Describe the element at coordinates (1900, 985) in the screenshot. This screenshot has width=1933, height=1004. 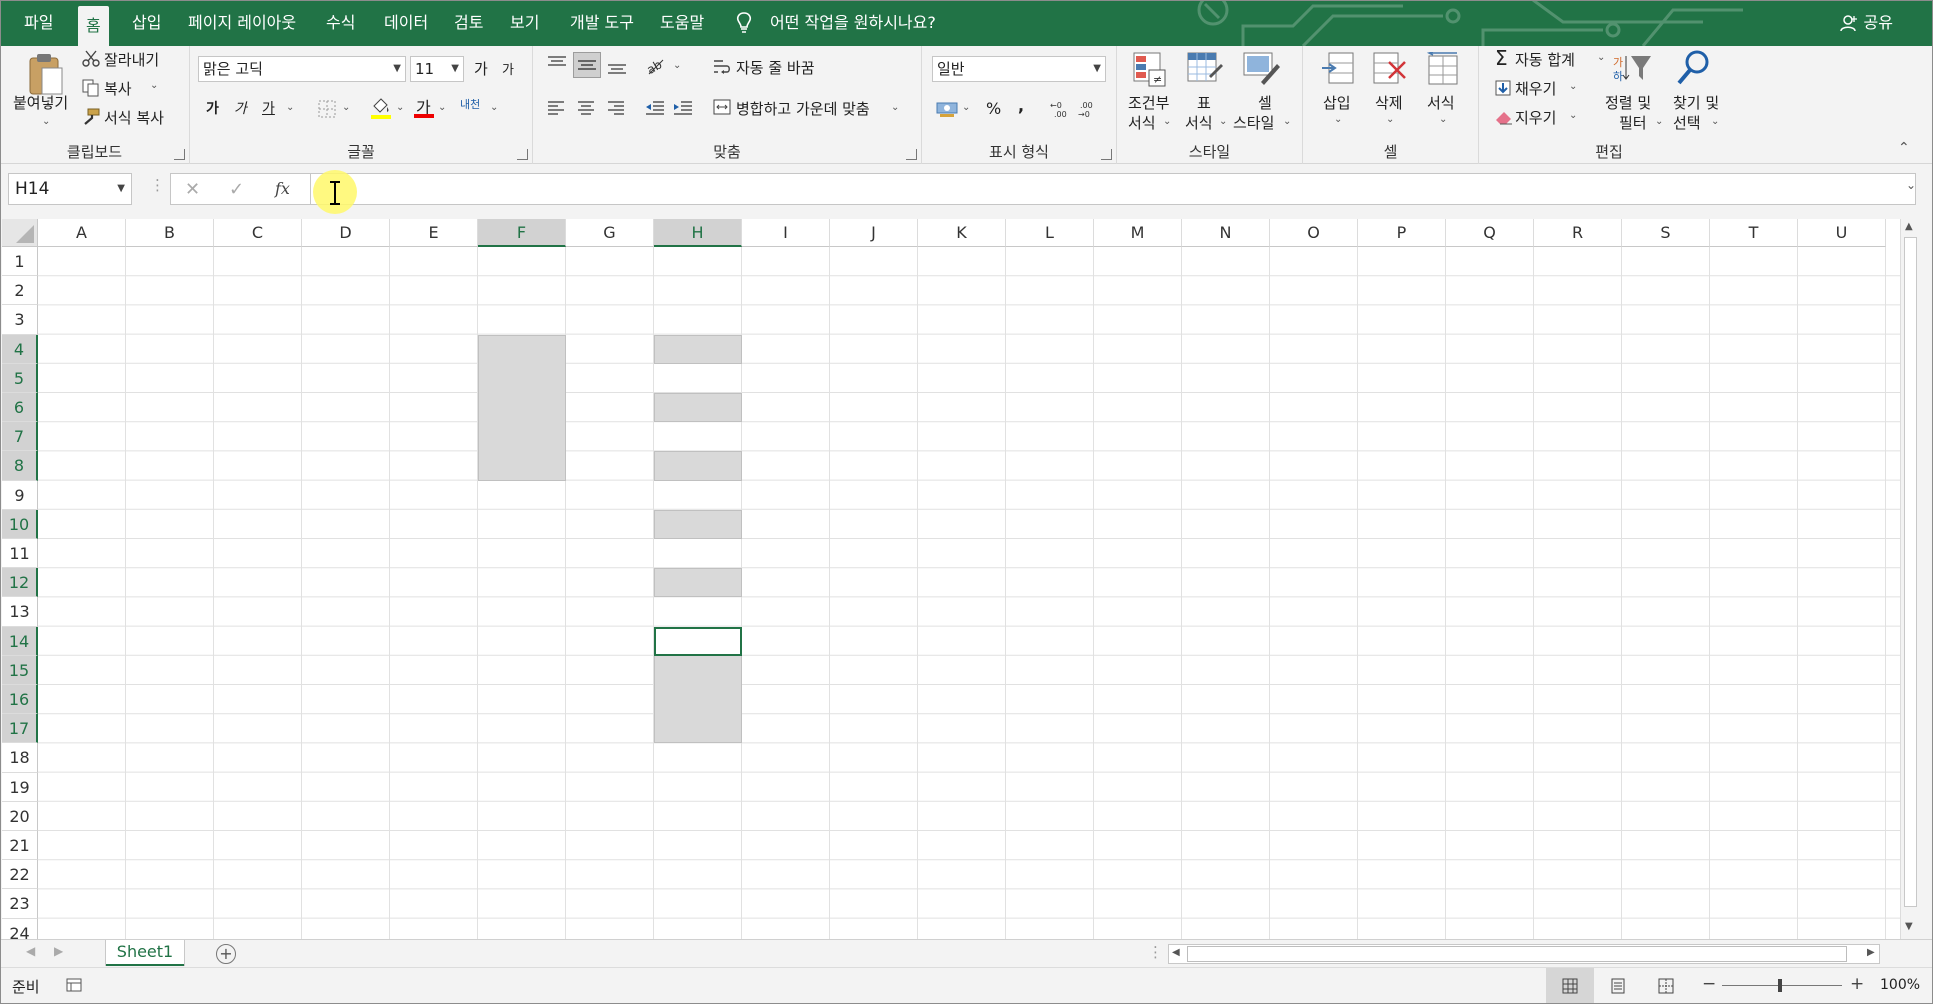
I see `zoom-level: 100%` at that location.